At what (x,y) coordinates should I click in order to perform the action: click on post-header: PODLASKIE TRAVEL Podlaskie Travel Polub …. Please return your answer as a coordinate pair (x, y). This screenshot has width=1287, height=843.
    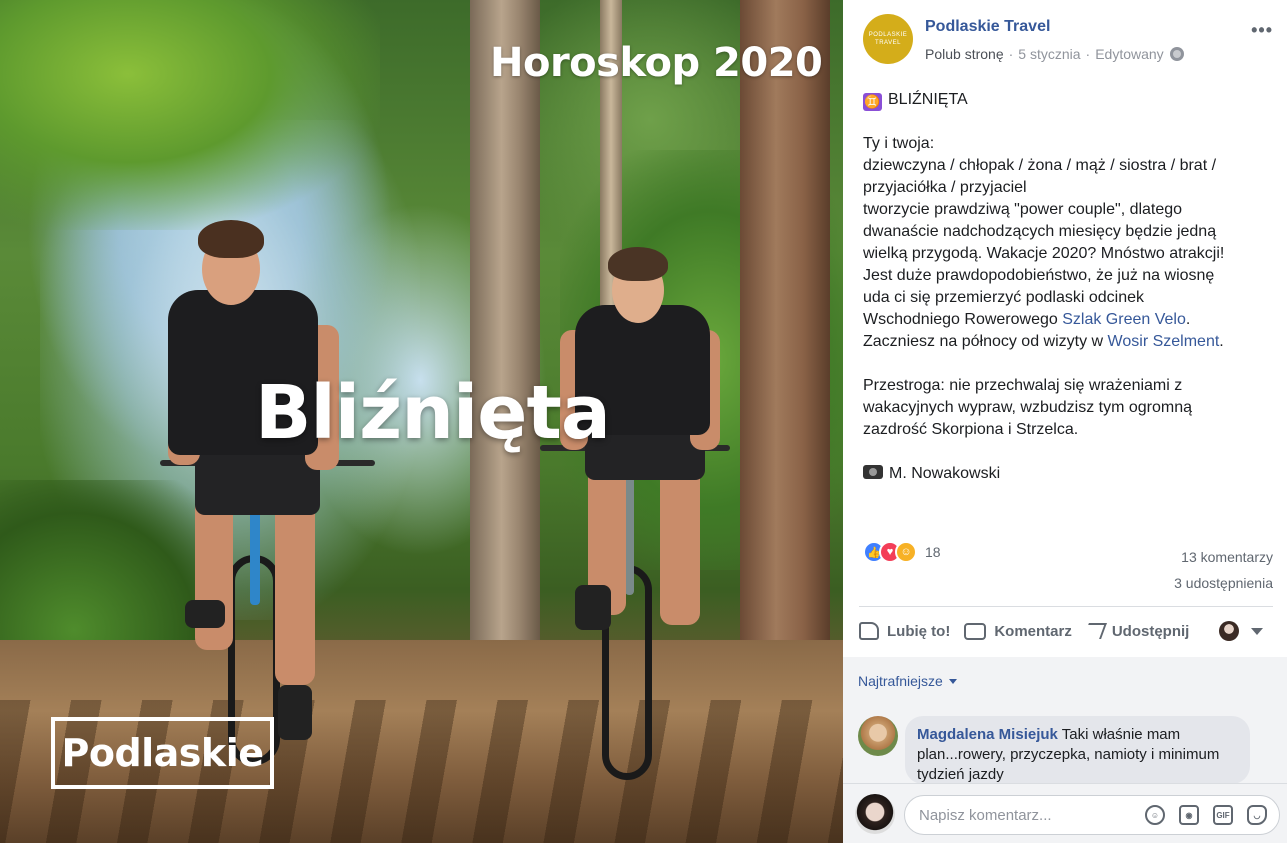
    Looking at the image, I should click on (1068, 40).